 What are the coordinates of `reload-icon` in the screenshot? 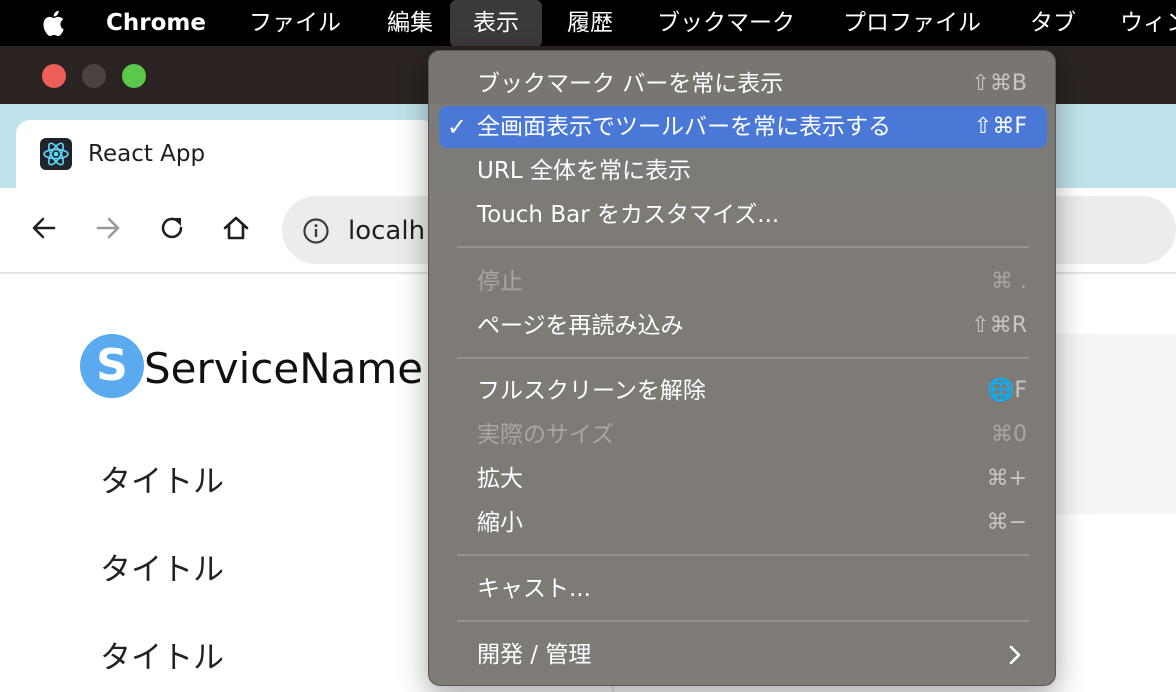 It's located at (172, 228).